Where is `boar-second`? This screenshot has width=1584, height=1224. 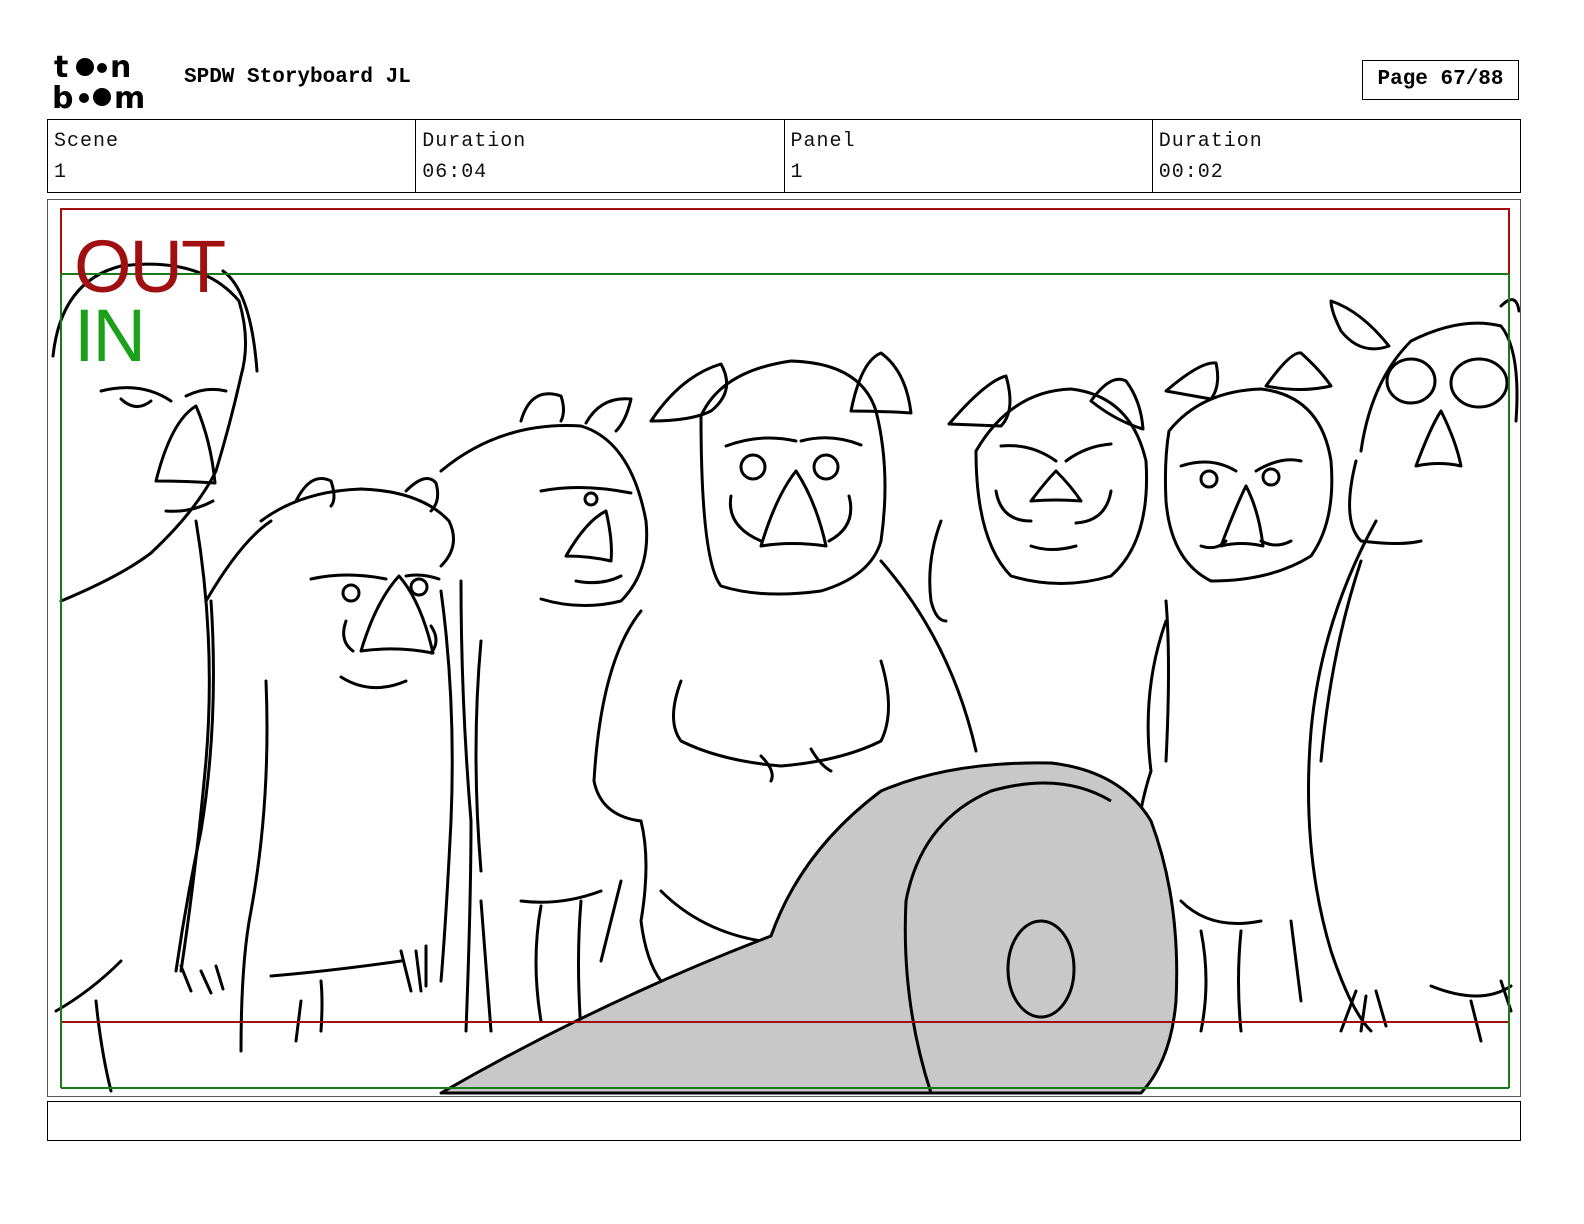 boar-second is located at coordinates (357, 527).